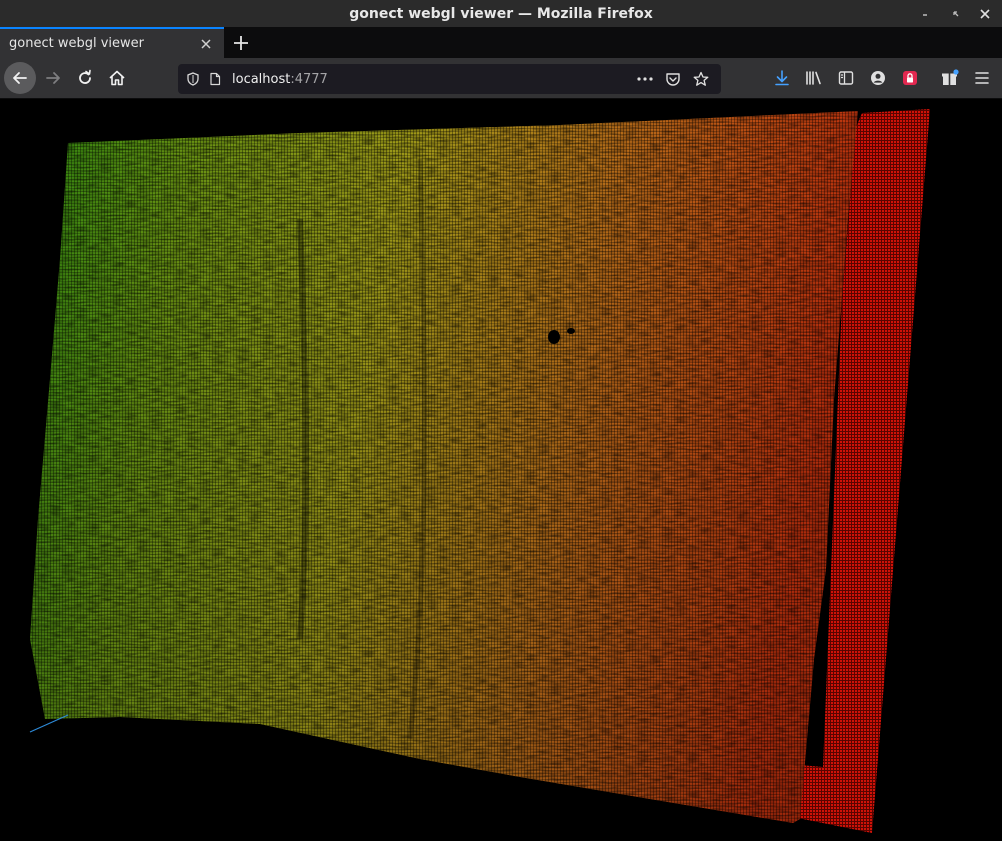 The width and height of the screenshot is (1002, 841). What do you see at coordinates (206, 44) in the screenshot?
I see `tab-close-icon` at bounding box center [206, 44].